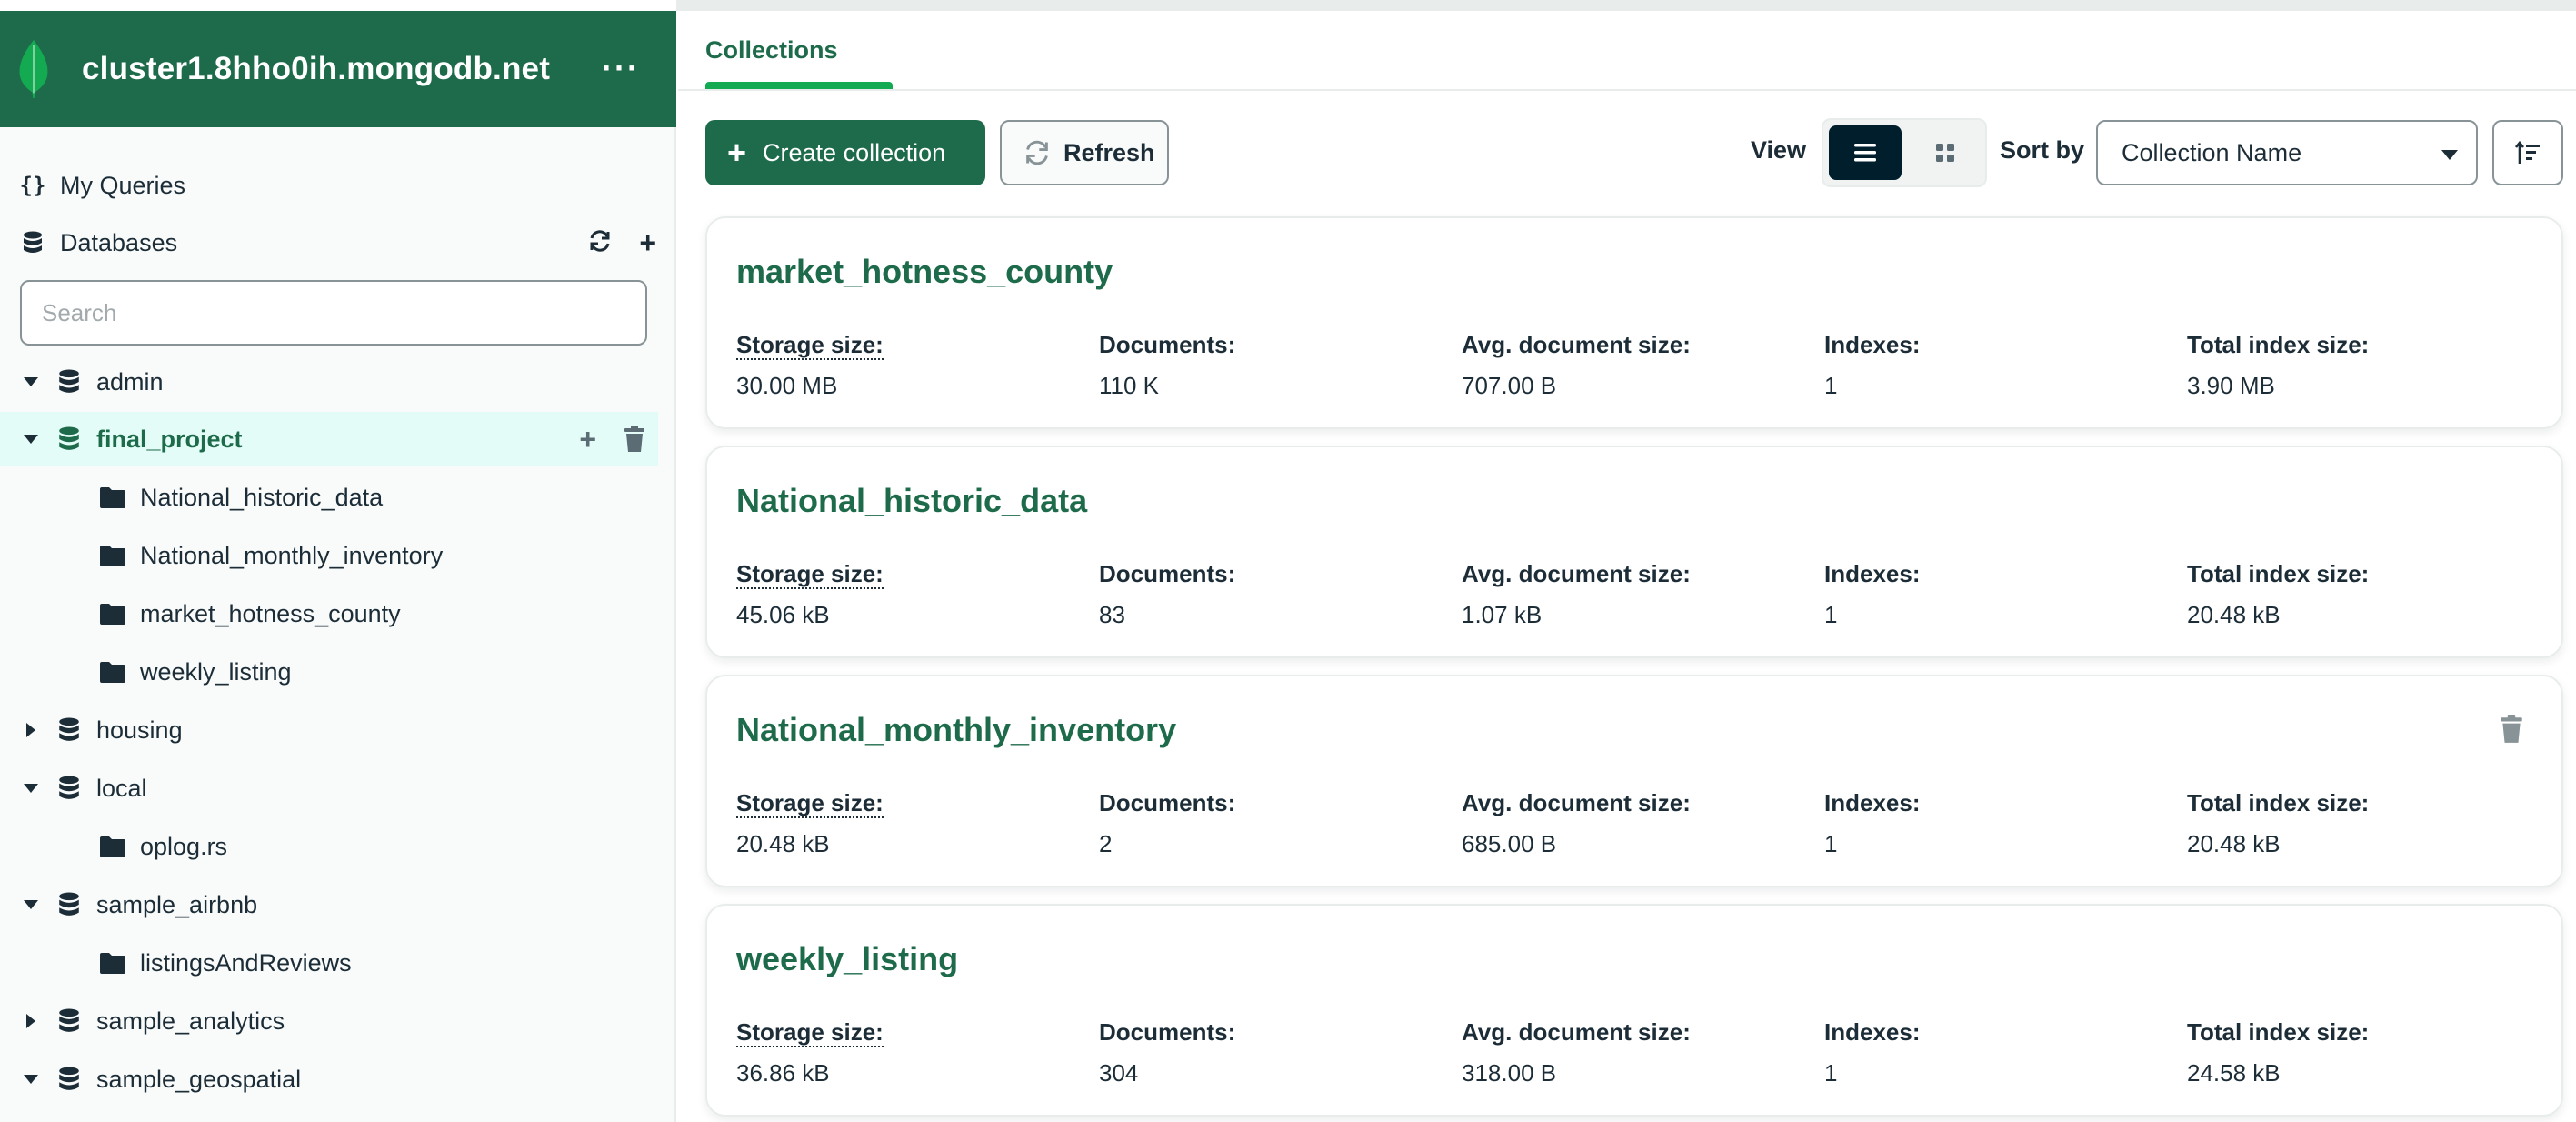  Describe the element at coordinates (329, 672) in the screenshot. I see `tree-collection: weekly_listing` at that location.